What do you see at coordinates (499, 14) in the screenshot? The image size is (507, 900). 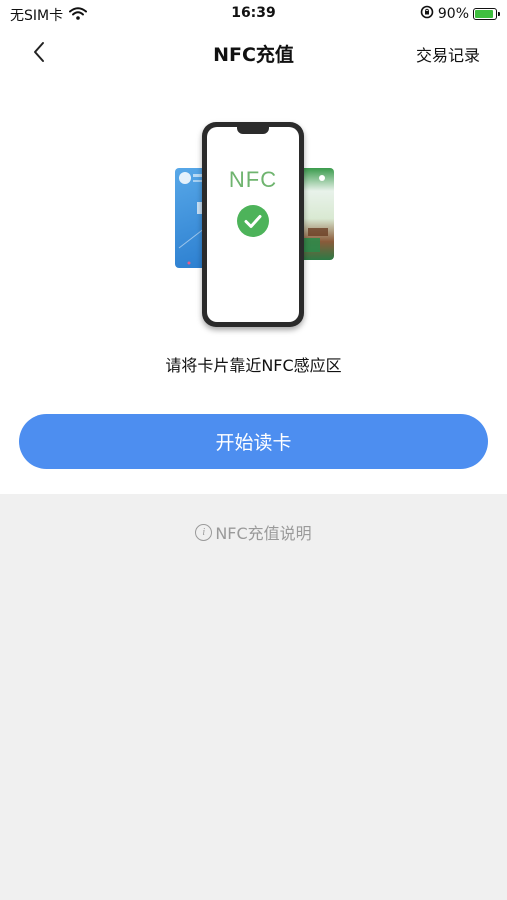 I see `battery-cap` at bounding box center [499, 14].